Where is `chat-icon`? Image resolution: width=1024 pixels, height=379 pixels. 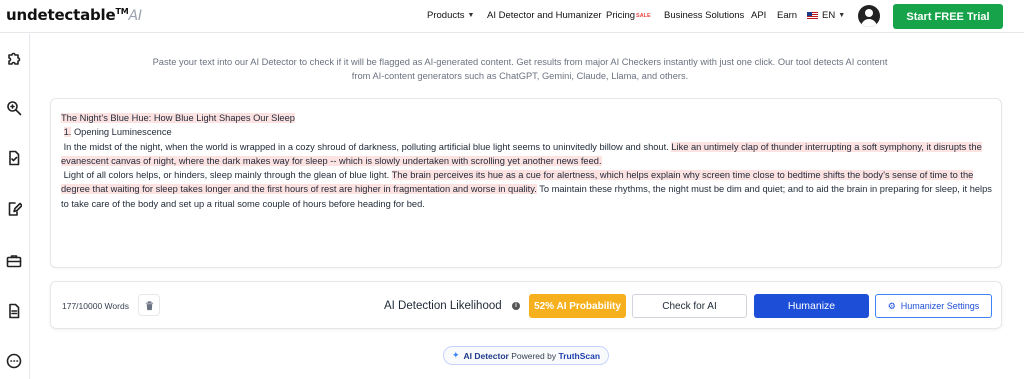 chat-icon is located at coordinates (14, 361).